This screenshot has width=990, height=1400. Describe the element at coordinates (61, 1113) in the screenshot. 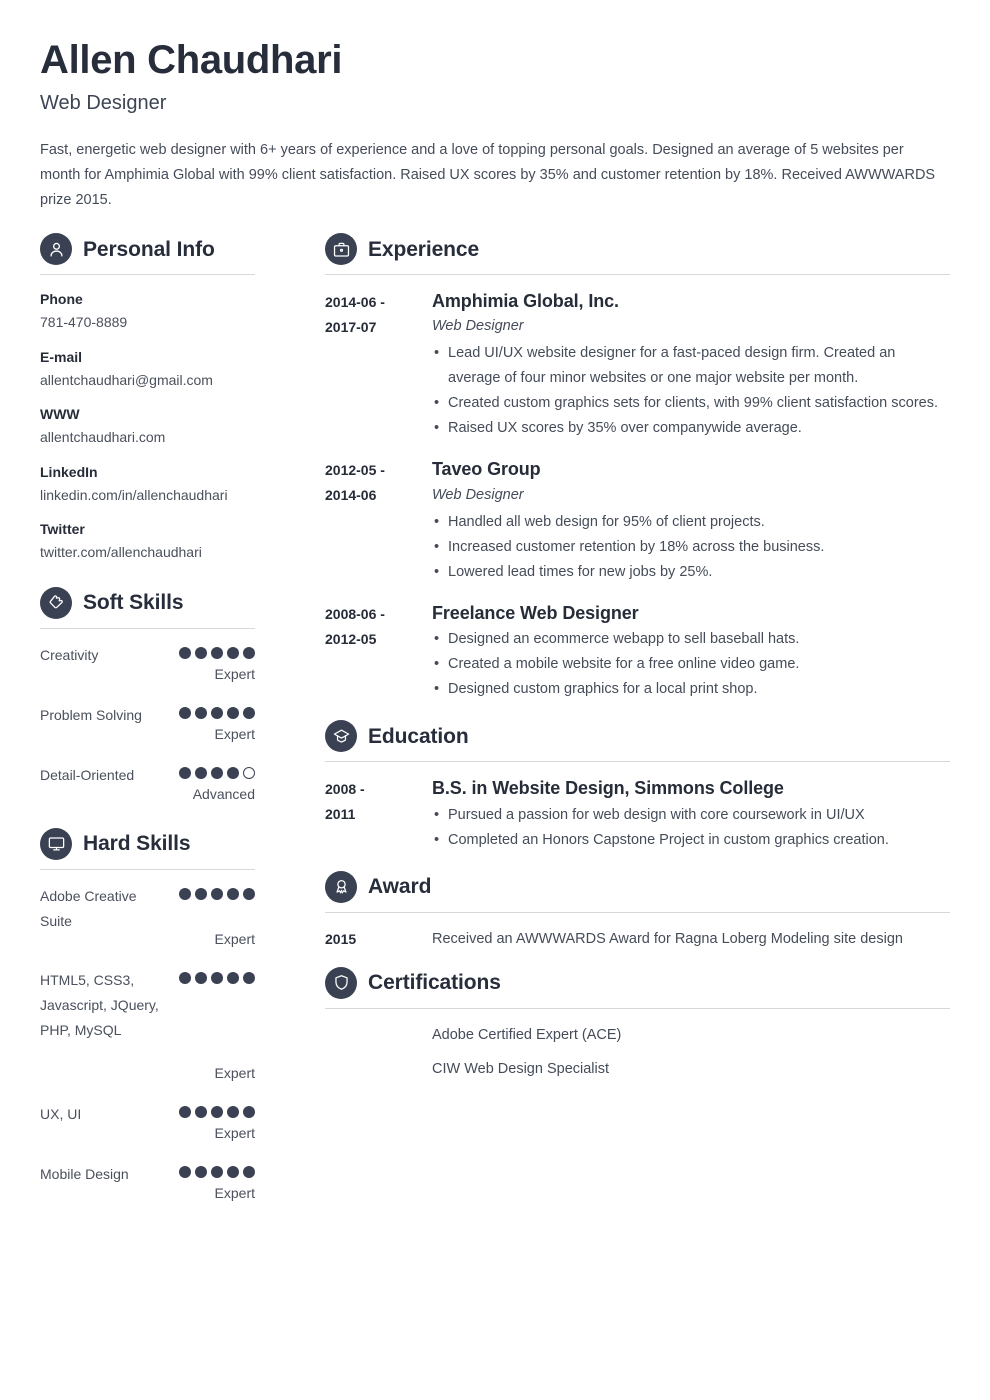

I see `skill-name: UX, UI` at that location.